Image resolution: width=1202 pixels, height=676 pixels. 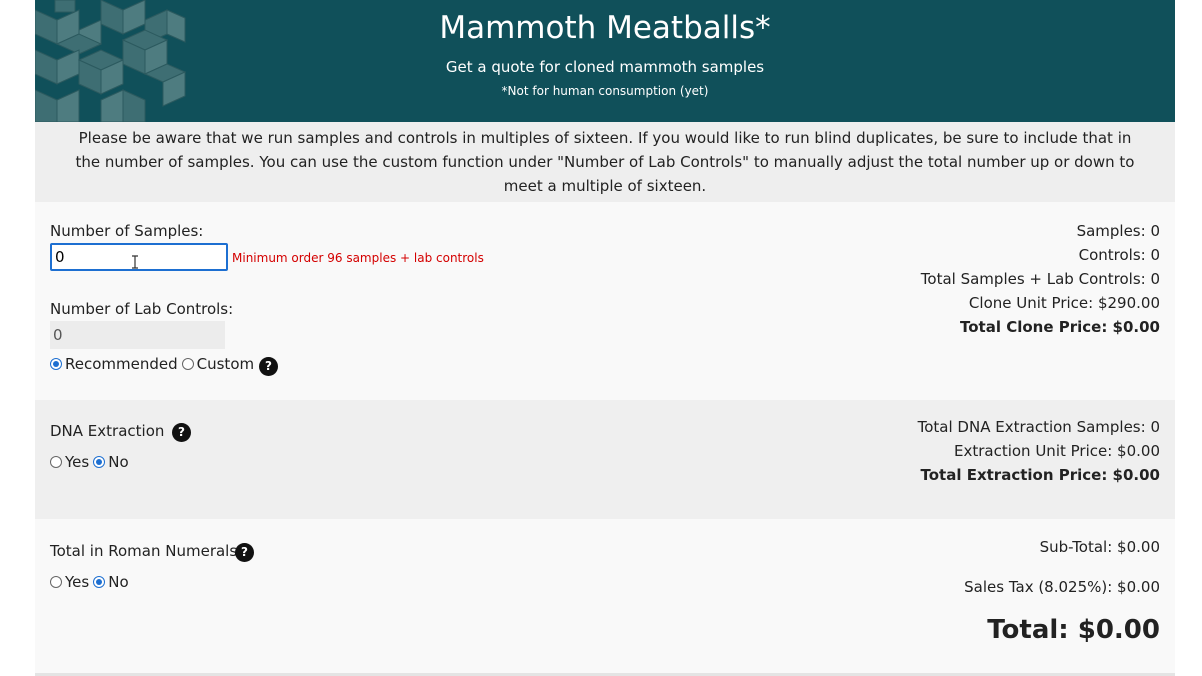 What do you see at coordinates (1064, 303) in the screenshot?
I see `clone-unit-price: Clone Unit Price: $290.00` at bounding box center [1064, 303].